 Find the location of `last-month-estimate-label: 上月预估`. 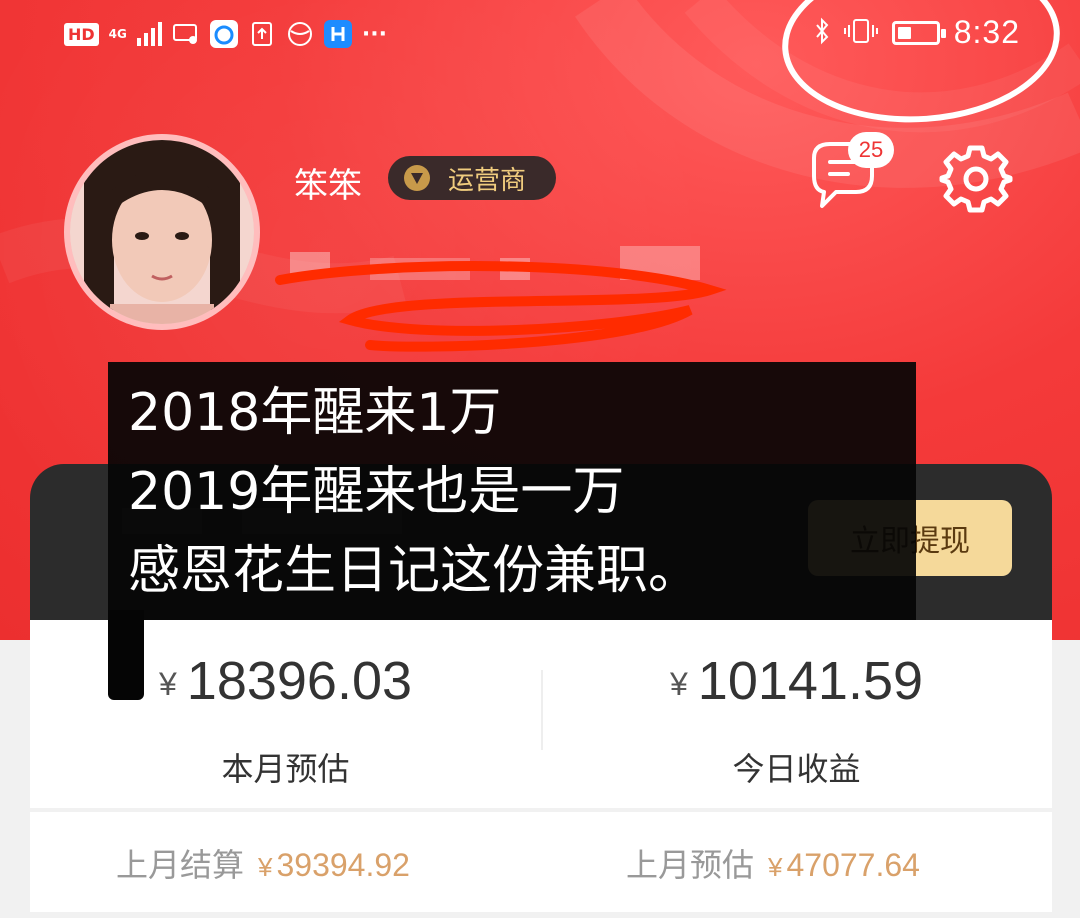

last-month-estimate-label: 上月预估 is located at coordinates (690, 865).